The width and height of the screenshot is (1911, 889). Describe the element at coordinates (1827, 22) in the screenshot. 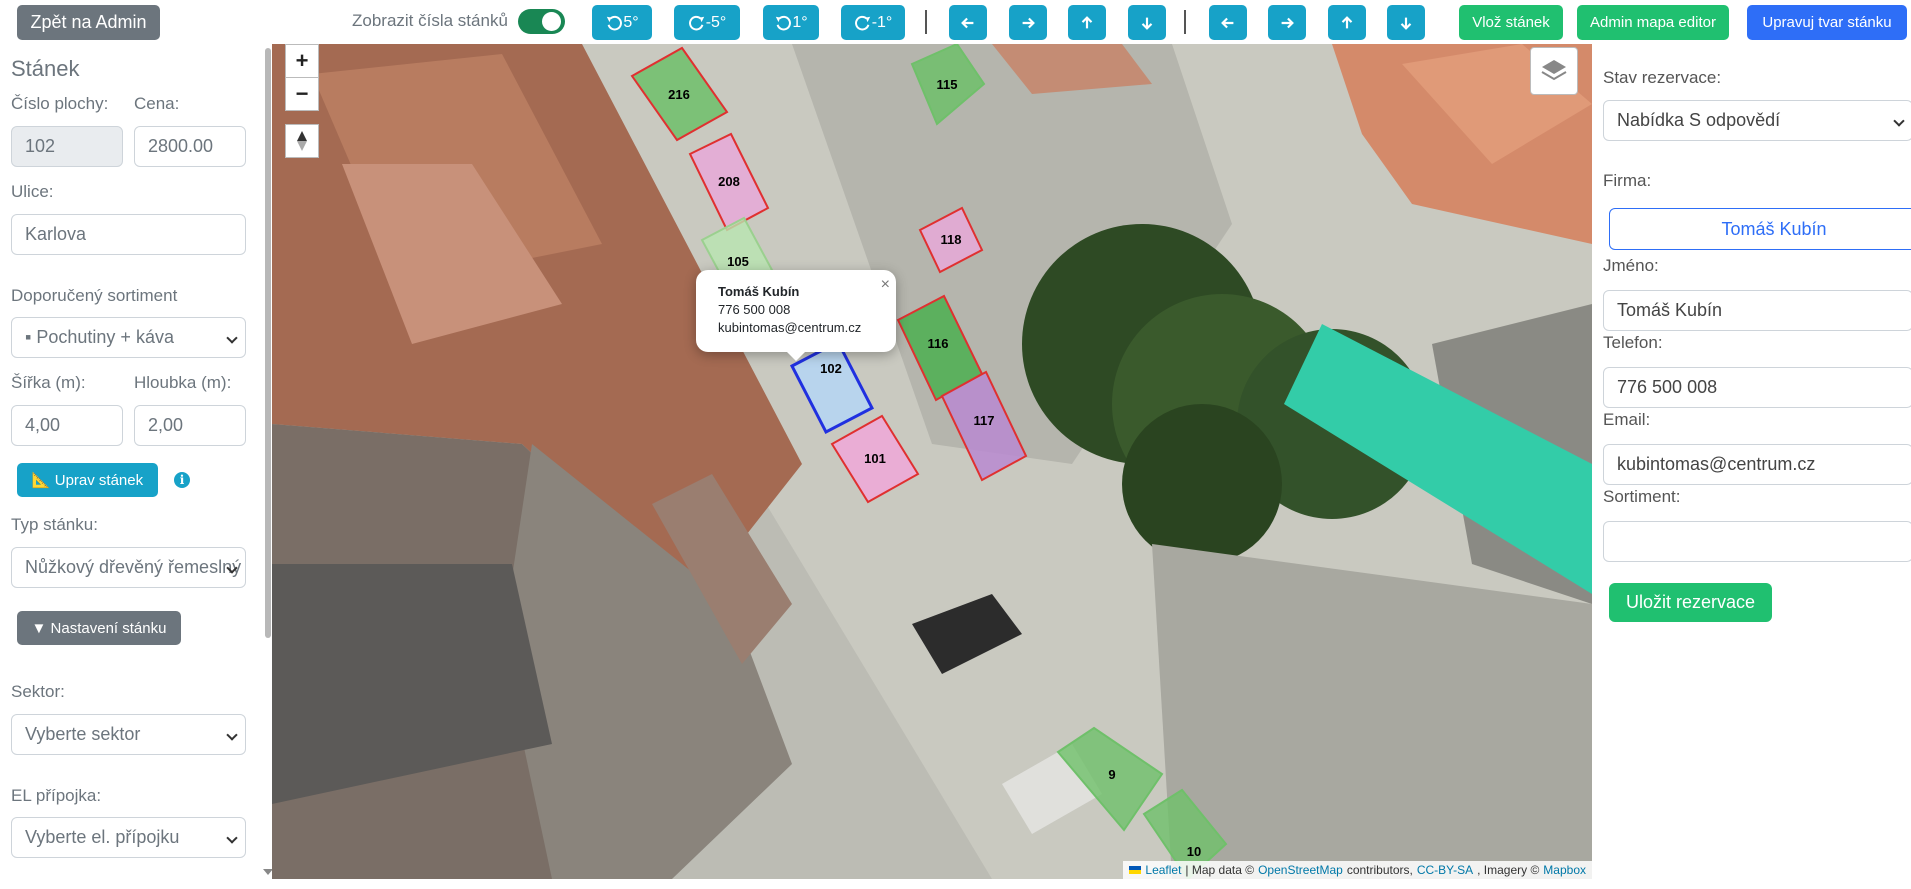

I see `edit-shape-button: Upravuj tvar stánku` at that location.